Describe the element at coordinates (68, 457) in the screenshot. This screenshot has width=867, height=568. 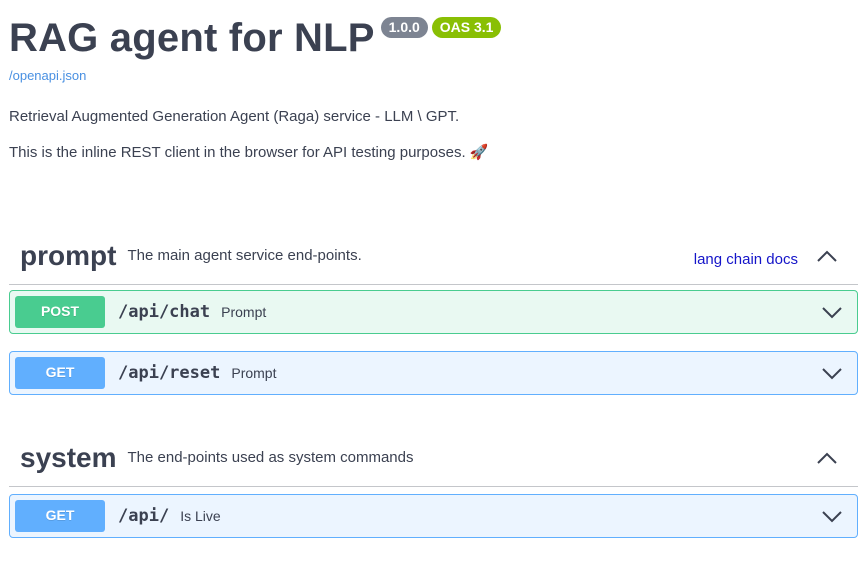
I see `tag-name: system` at that location.